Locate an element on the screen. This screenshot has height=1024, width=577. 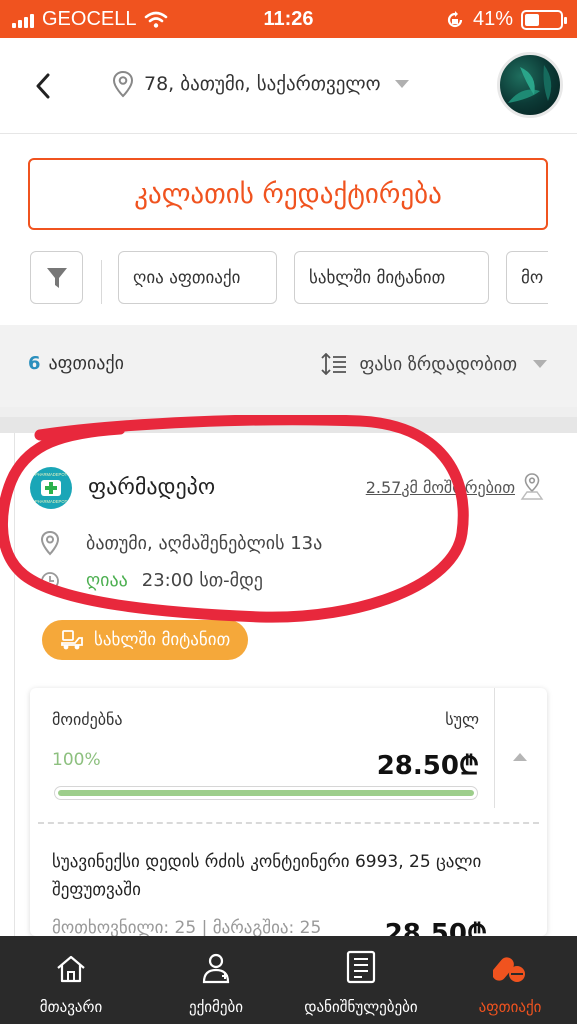
list-header: 6 აფთიაქი ფასი ზრდადობით is located at coordinates (288, 366).